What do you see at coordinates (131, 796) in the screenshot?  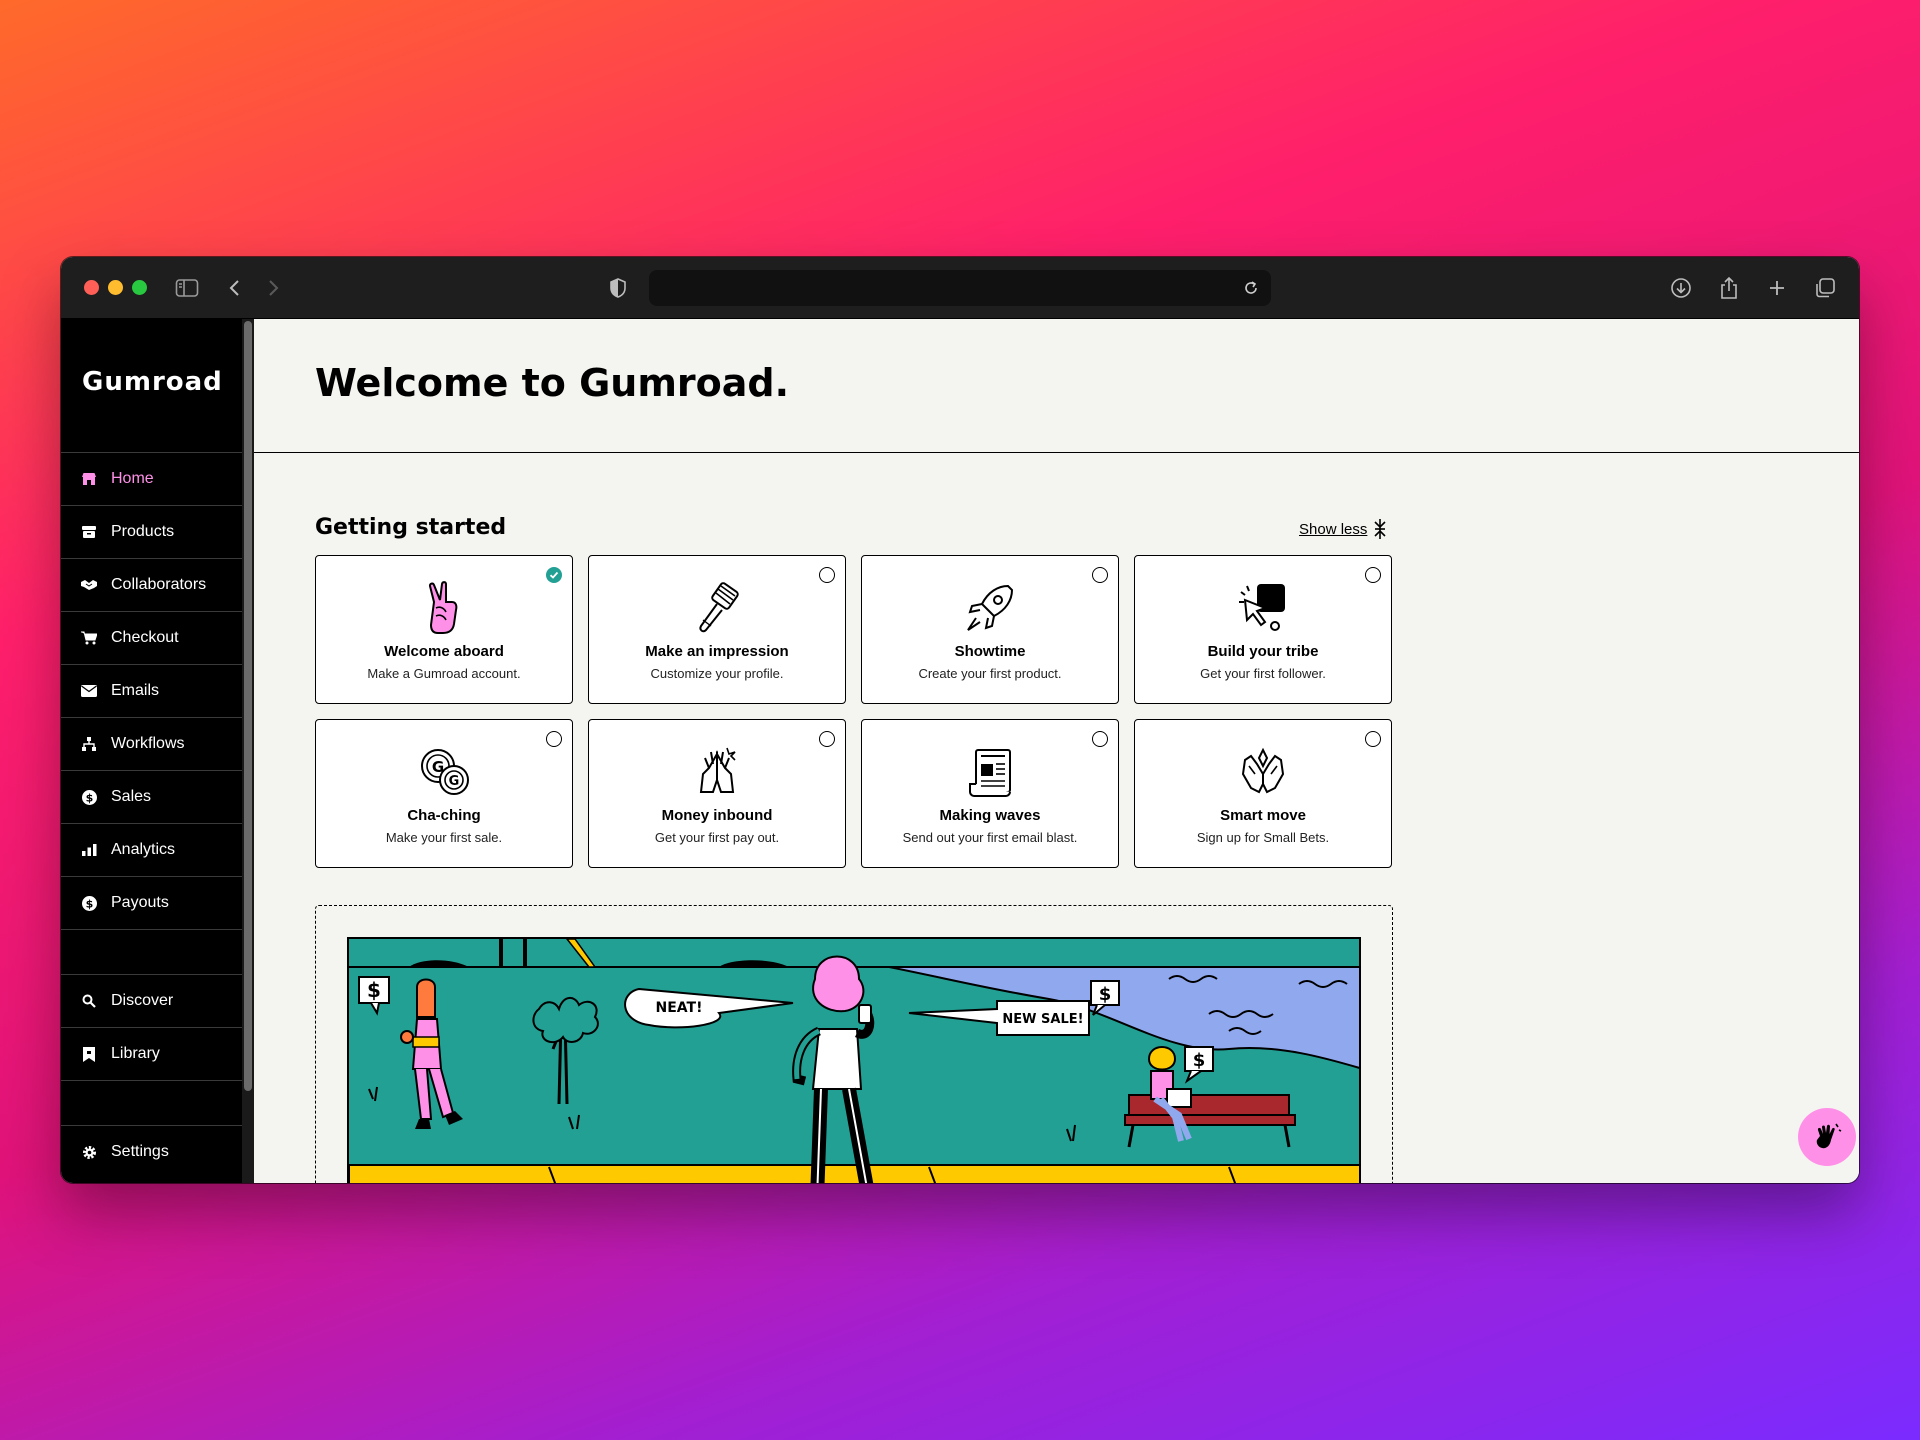 I see `sidebar-item-label: Sales` at bounding box center [131, 796].